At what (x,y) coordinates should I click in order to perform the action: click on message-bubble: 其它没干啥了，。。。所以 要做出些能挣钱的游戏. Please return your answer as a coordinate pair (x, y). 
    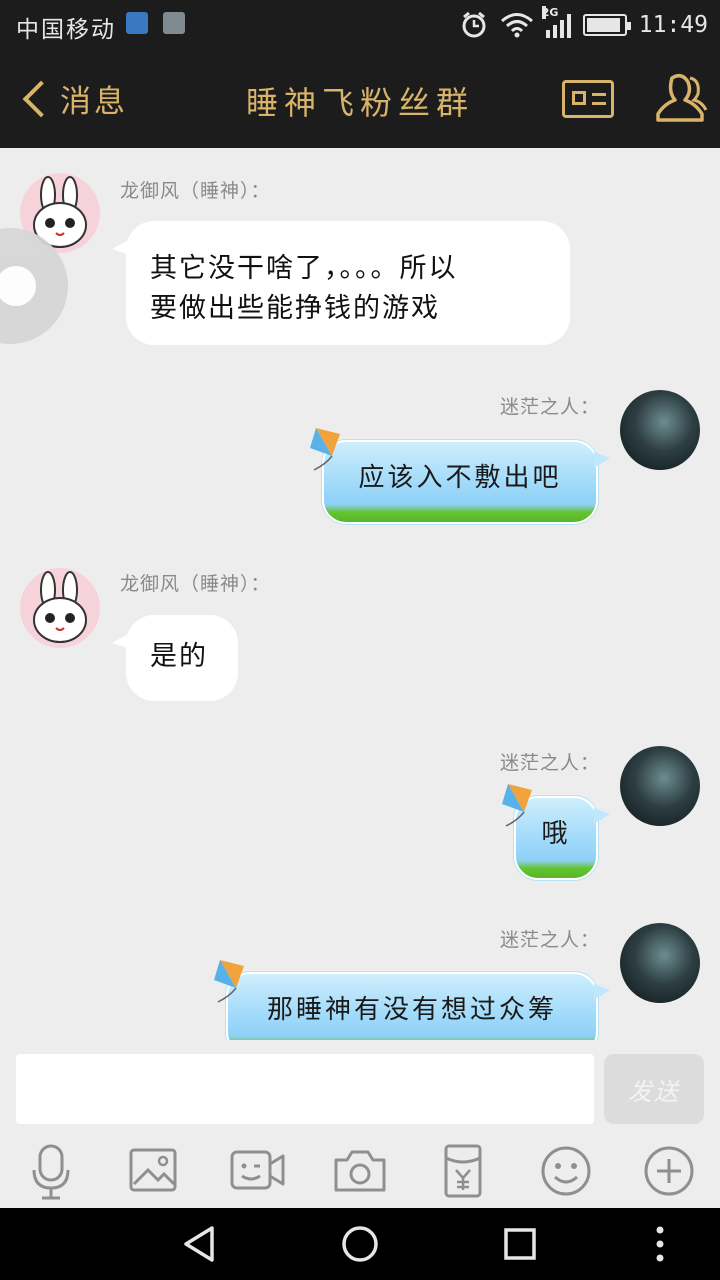
    Looking at the image, I should click on (341, 283).